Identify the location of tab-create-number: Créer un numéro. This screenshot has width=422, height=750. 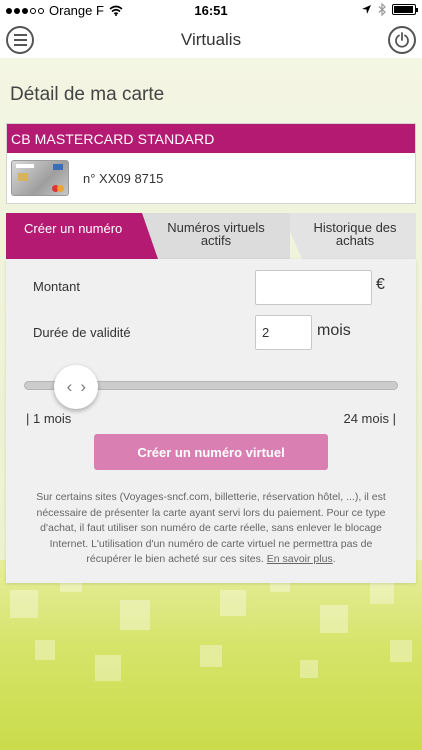
(82, 236).